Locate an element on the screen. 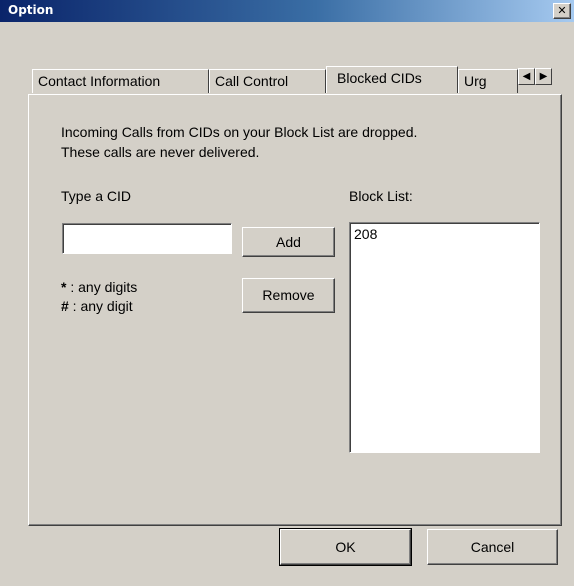 The height and width of the screenshot is (586, 574). remove-button: Remove is located at coordinates (288, 295).